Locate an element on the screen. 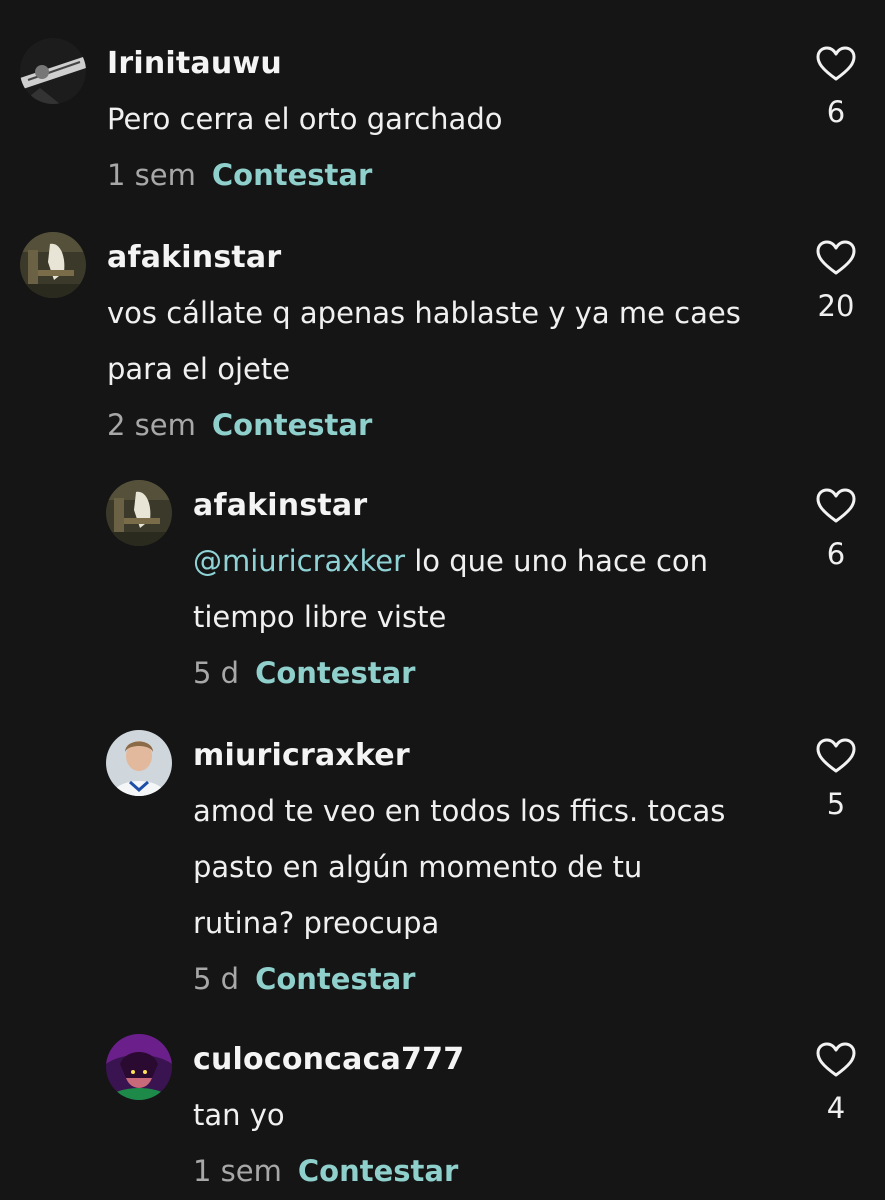 Image resolution: width=885 pixels, height=1200 pixels. comment-text-line: rutina? preocupa is located at coordinates (316, 923).